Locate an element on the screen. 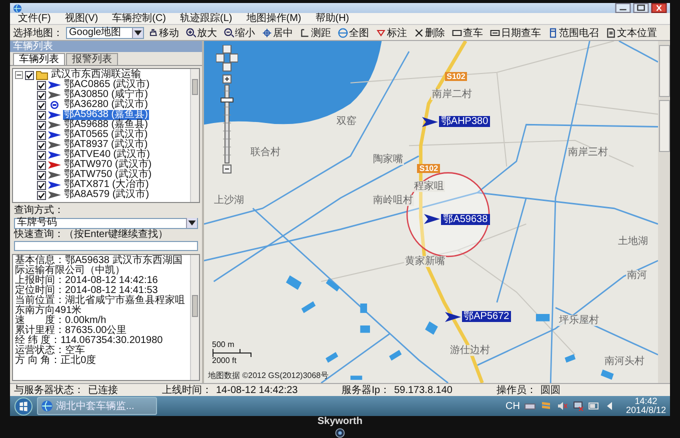  network-icon is located at coordinates (578, 406).